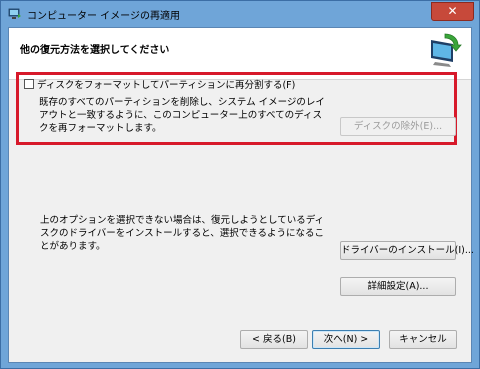 This screenshot has height=369, width=480. I want to click on backup-app-icon, so click(14, 13).